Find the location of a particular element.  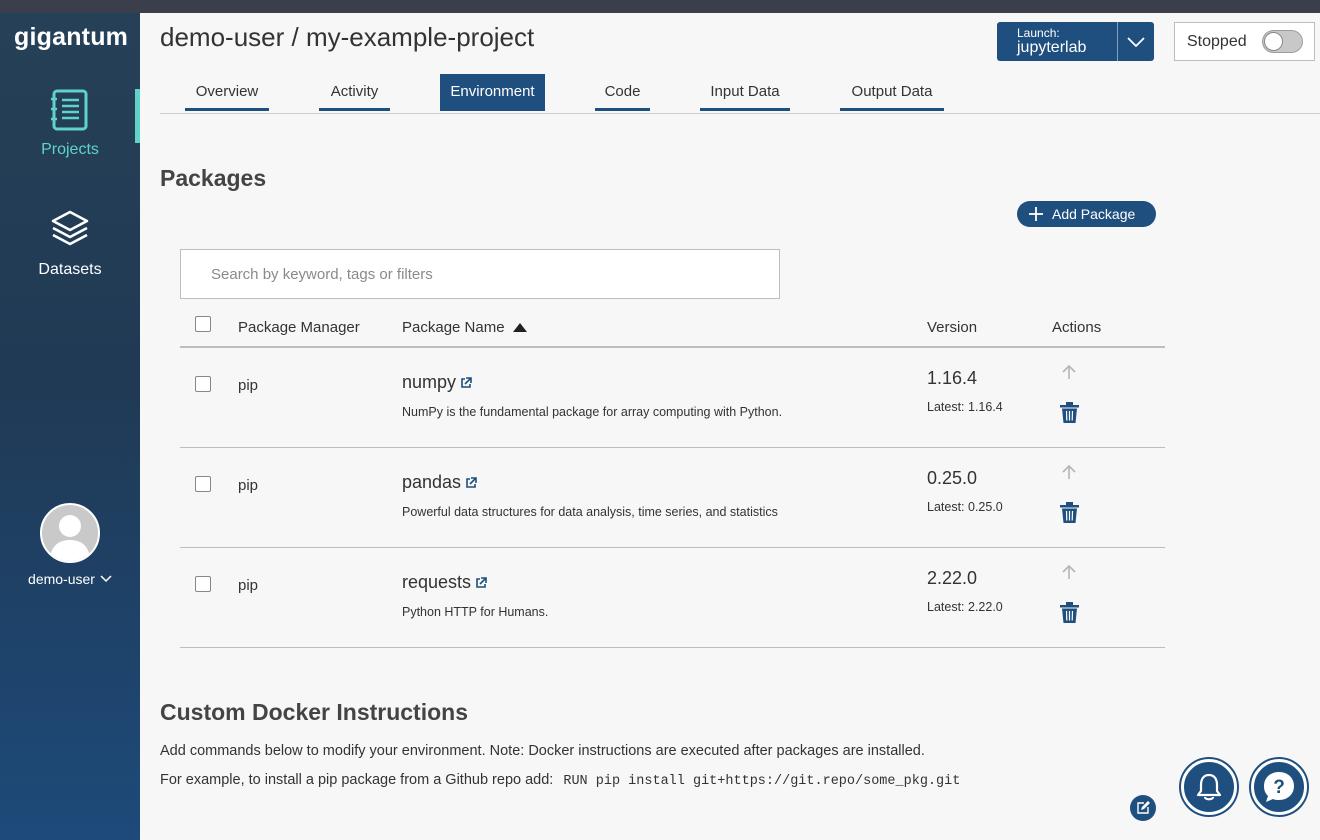

sidebar: gigantum Projects Datasets demo-user is located at coordinates (70, 426).